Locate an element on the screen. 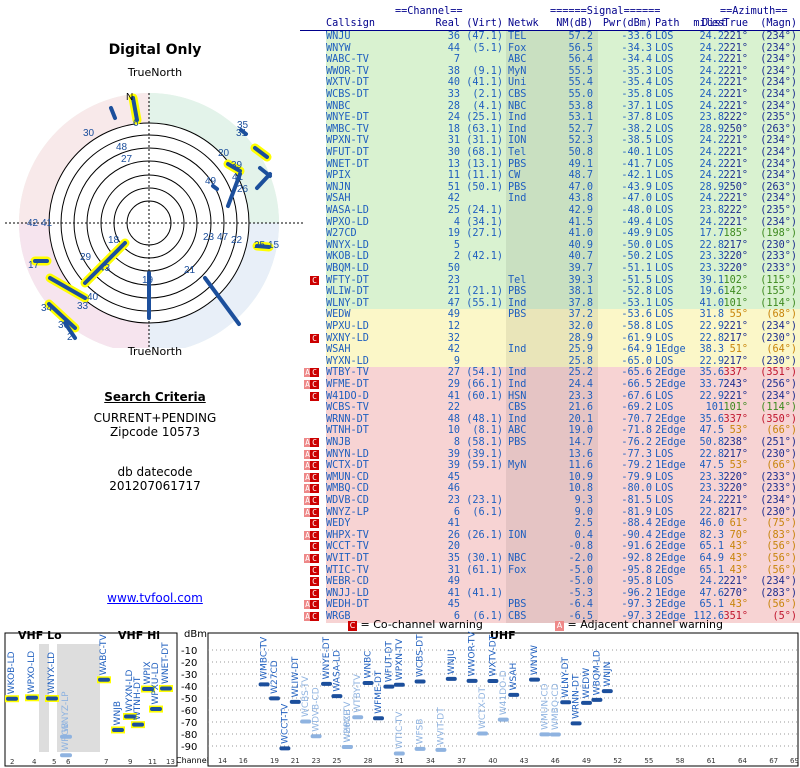 This screenshot has width=800, height=768. uhf-station-label: WSAH is located at coordinates (514, 677).